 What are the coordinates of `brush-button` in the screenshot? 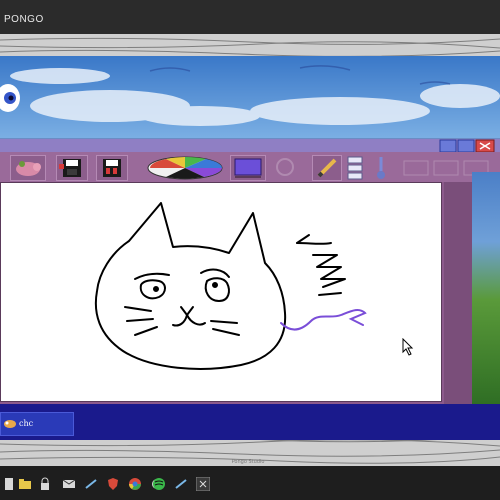 It's located at (382, 168).